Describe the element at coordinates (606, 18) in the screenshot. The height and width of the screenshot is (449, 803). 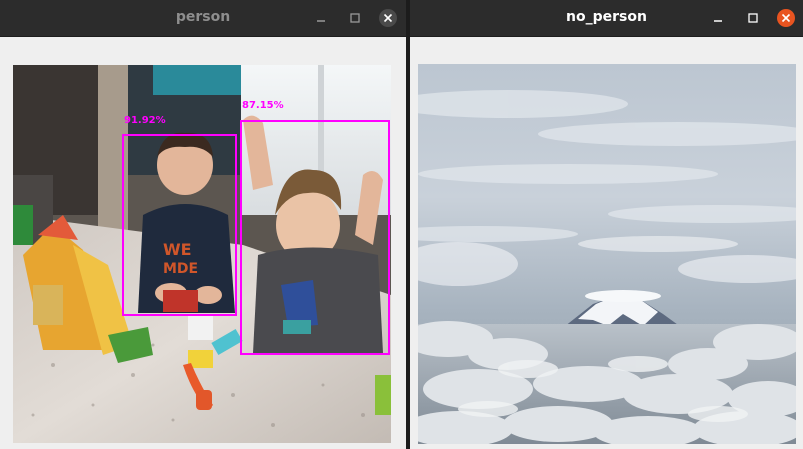
I see `no-person-titlebar: no_person` at that location.